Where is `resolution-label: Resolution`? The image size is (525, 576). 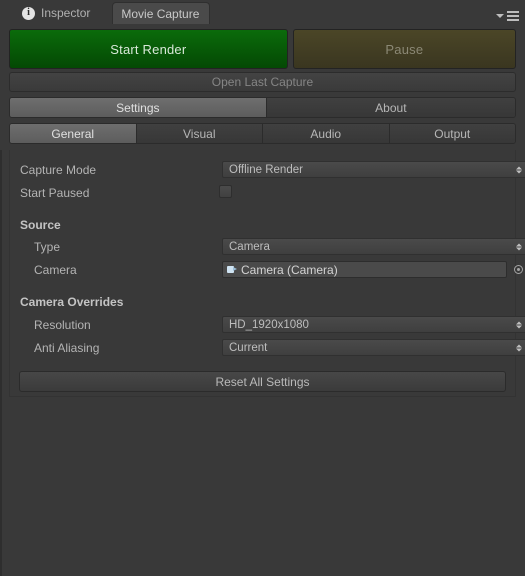
resolution-label: Resolution is located at coordinates (62, 325).